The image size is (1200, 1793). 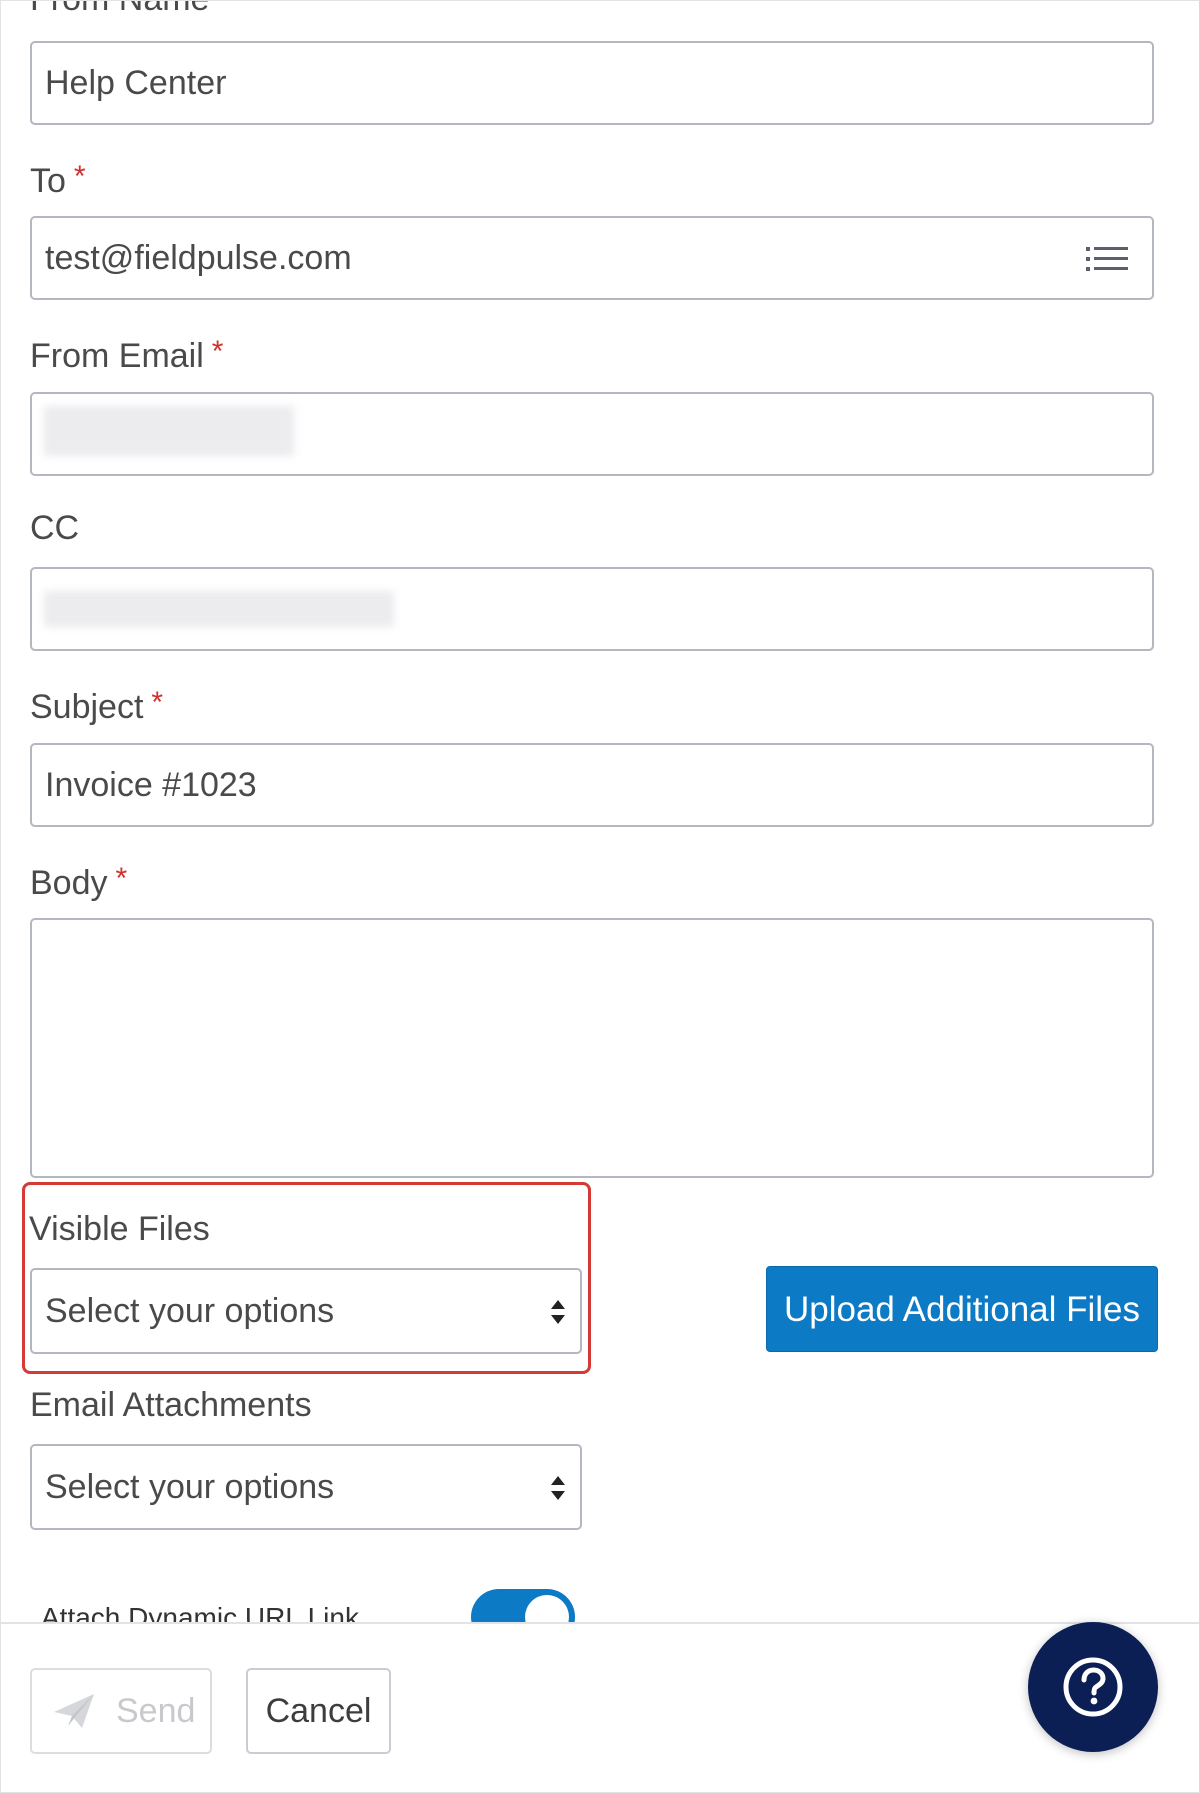 What do you see at coordinates (592, 434) in the screenshot?
I see `from-email-input` at bounding box center [592, 434].